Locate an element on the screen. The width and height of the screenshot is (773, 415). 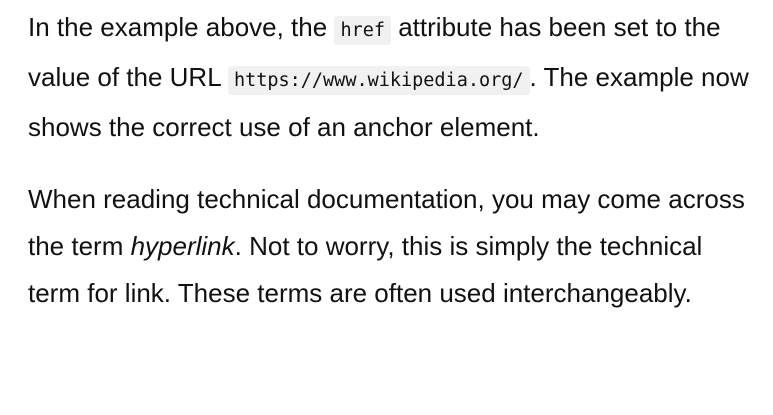
inline-code-href: href is located at coordinates (362, 30).